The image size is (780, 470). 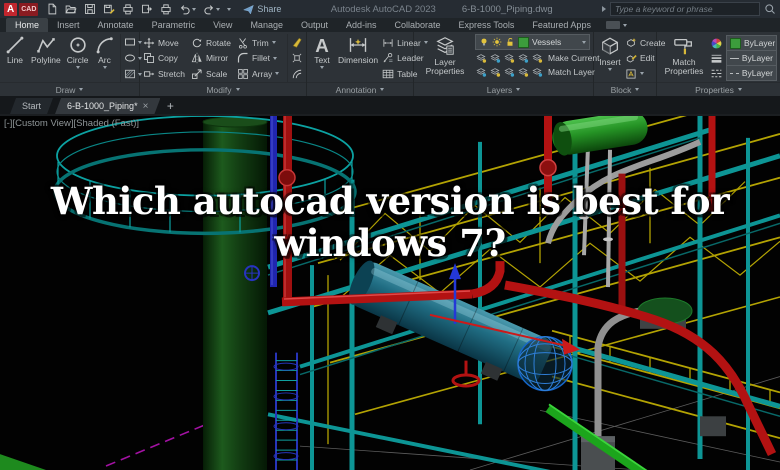 What do you see at coordinates (164, 73) in the screenshot?
I see `stretch-tool: Stretch` at bounding box center [164, 73].